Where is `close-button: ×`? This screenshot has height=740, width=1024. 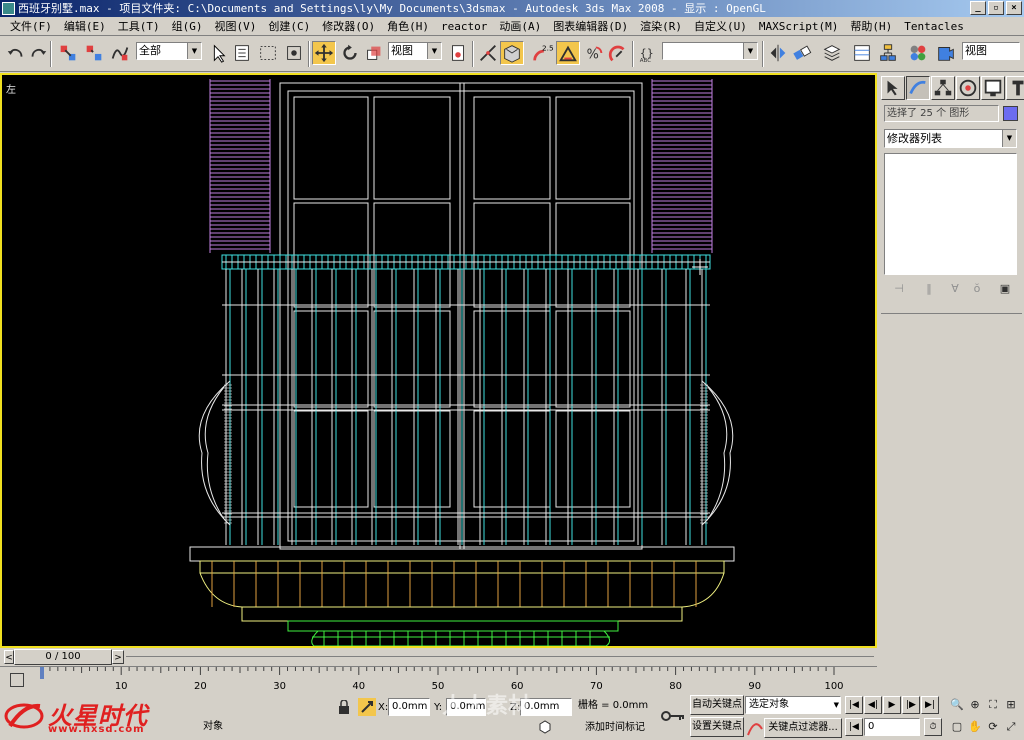 close-button: × is located at coordinates (1014, 8).